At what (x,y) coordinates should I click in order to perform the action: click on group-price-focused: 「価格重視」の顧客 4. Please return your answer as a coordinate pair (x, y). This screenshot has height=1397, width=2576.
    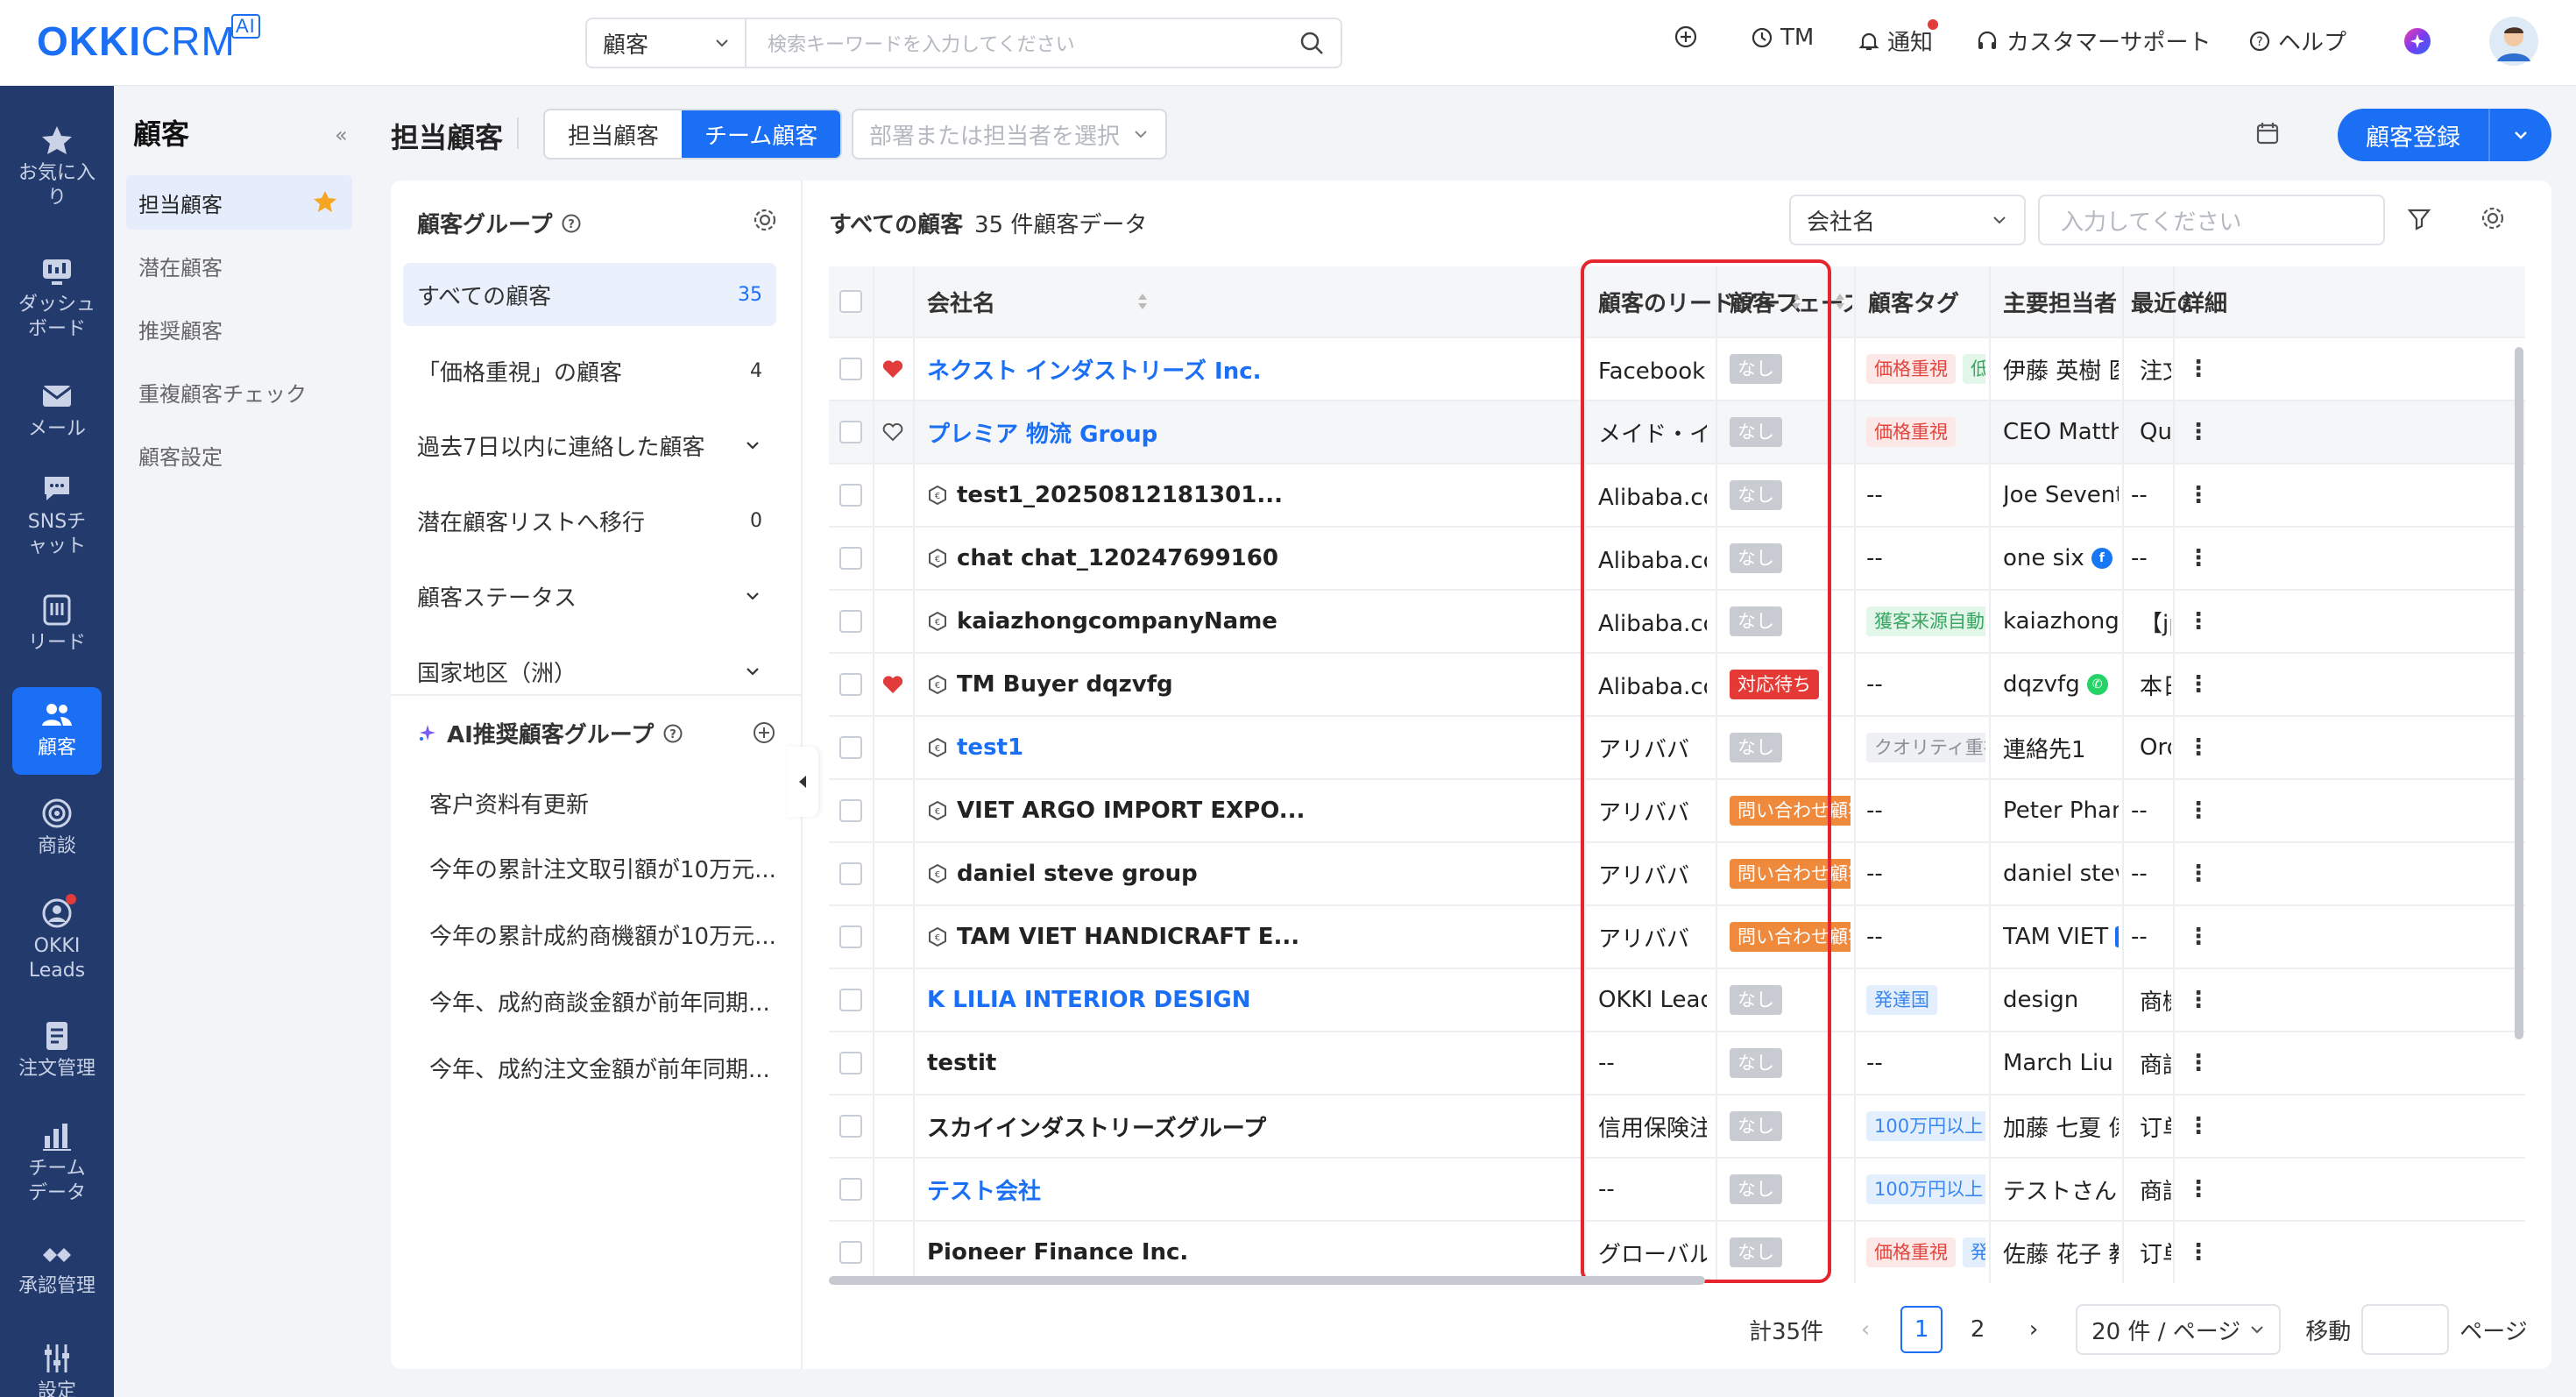
    Looking at the image, I should click on (589, 371).